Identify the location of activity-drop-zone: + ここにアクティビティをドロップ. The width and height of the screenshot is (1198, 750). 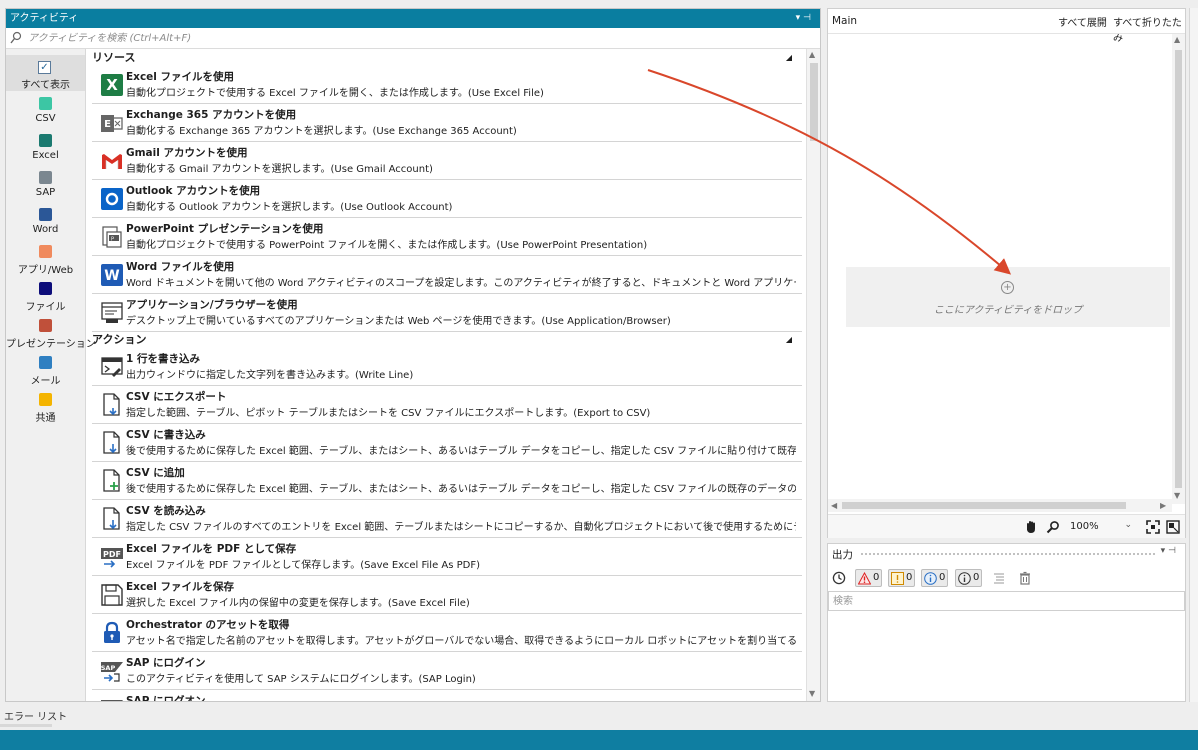
(1008, 297).